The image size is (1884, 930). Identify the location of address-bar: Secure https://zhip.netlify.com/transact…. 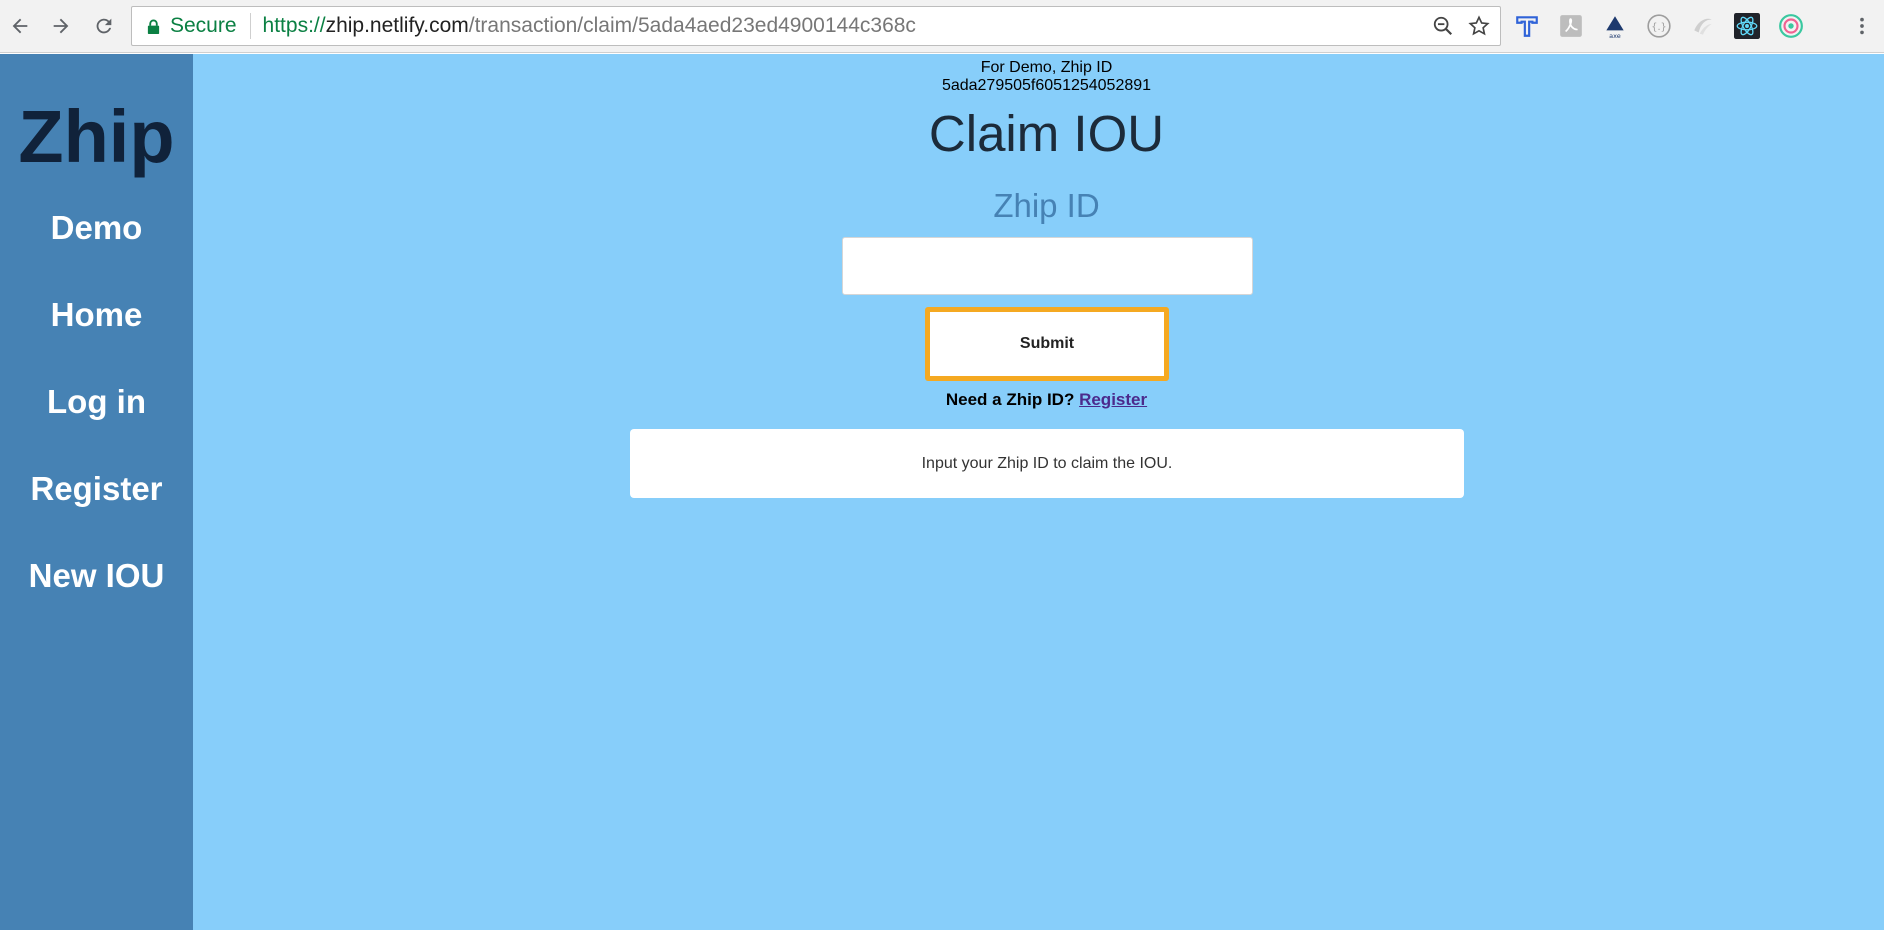
(816, 26).